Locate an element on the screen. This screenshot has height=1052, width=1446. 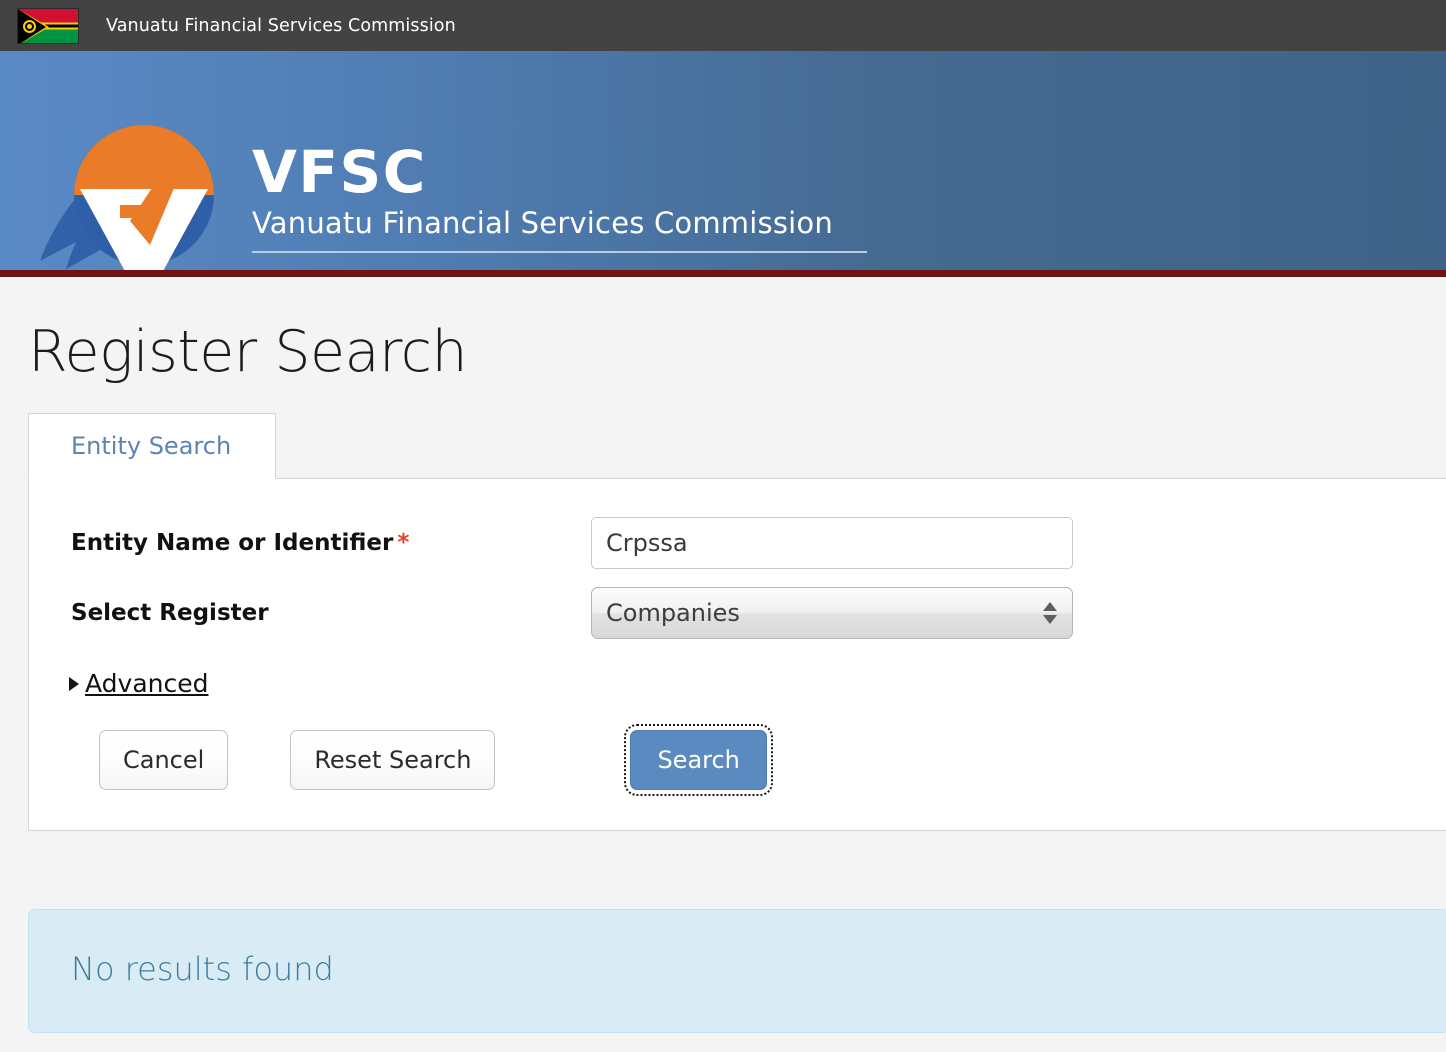
entity-name-input is located at coordinates (832, 543).